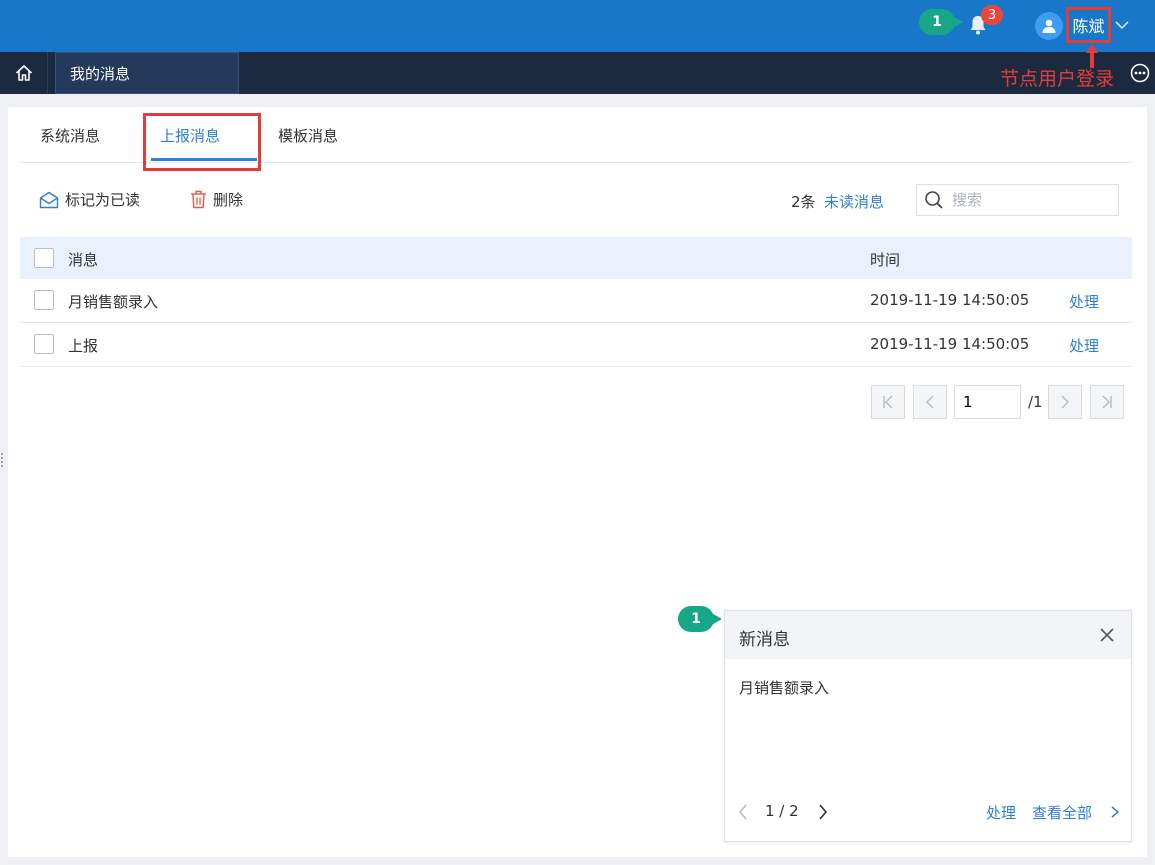 The image size is (1155, 865). Describe the element at coordinates (1088, 25) in the screenshot. I see `username: 陈斌` at that location.